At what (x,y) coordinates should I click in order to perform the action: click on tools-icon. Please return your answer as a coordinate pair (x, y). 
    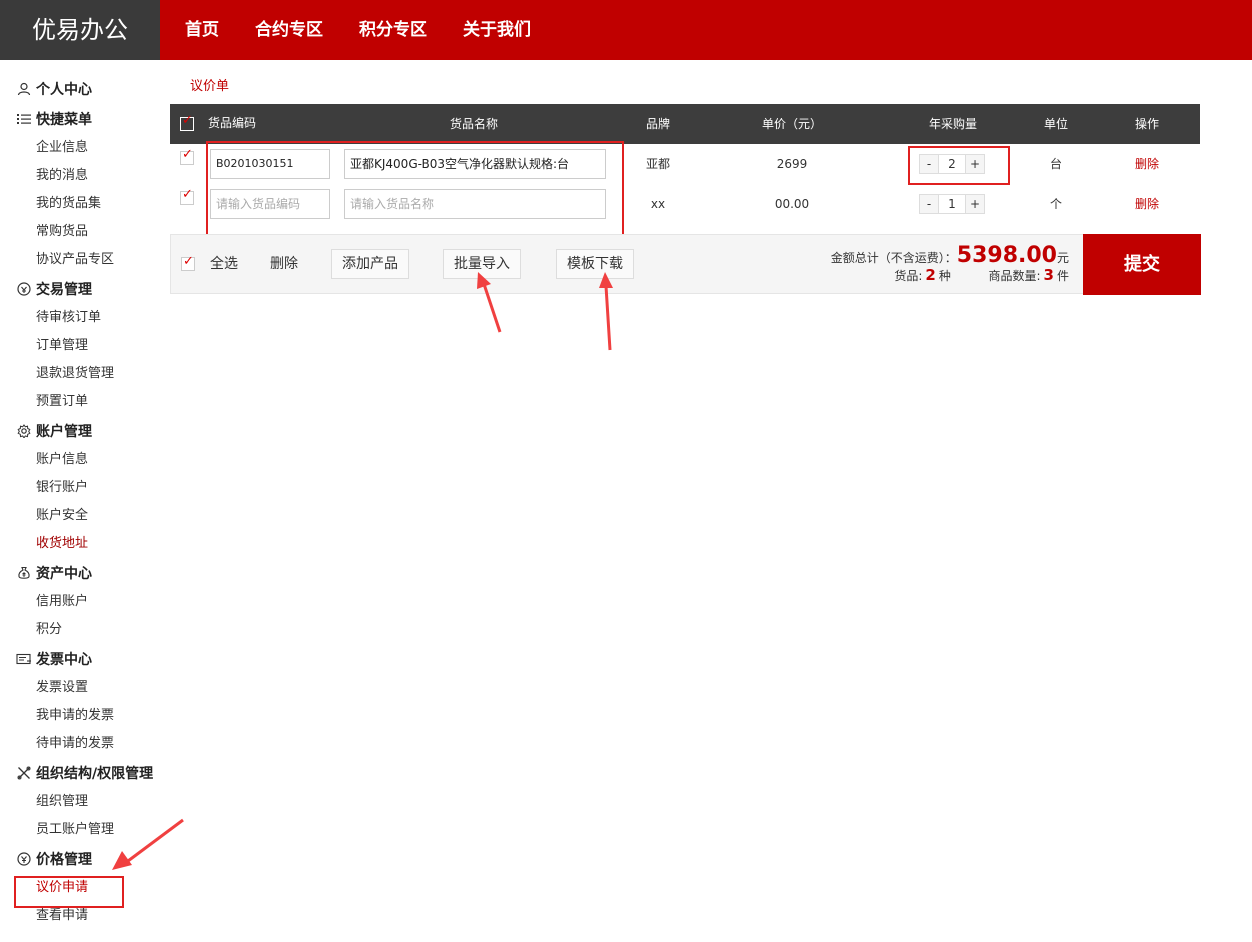
    Looking at the image, I should click on (24, 773).